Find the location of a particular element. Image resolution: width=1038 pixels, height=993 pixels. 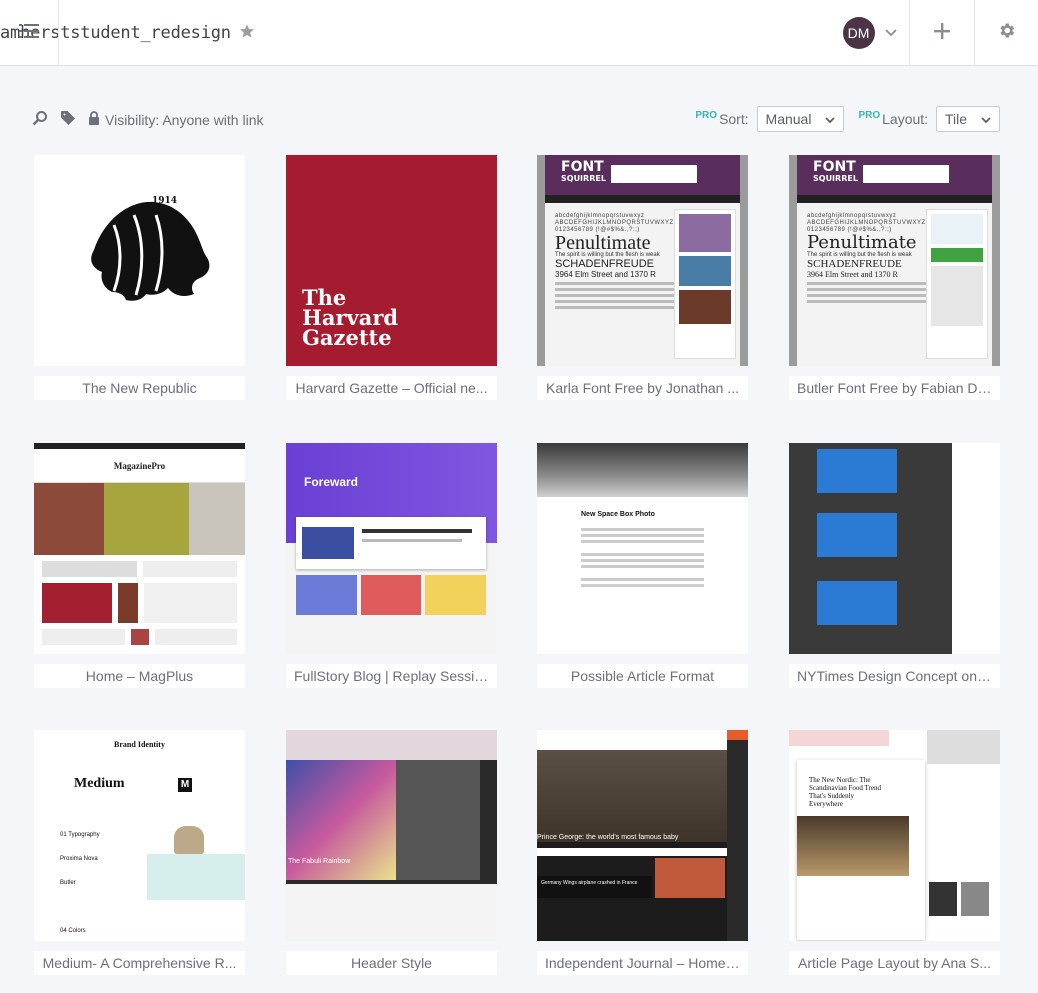

bookmark-title: Possible Article Format is located at coordinates (642, 676).